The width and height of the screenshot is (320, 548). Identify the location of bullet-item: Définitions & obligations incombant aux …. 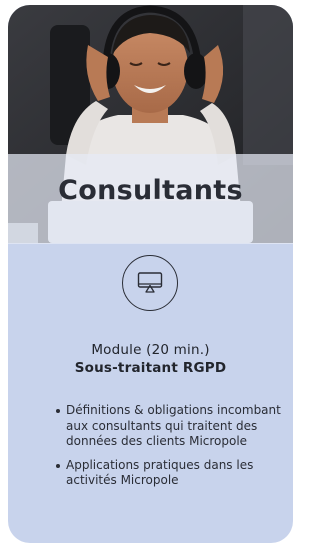
(171, 426).